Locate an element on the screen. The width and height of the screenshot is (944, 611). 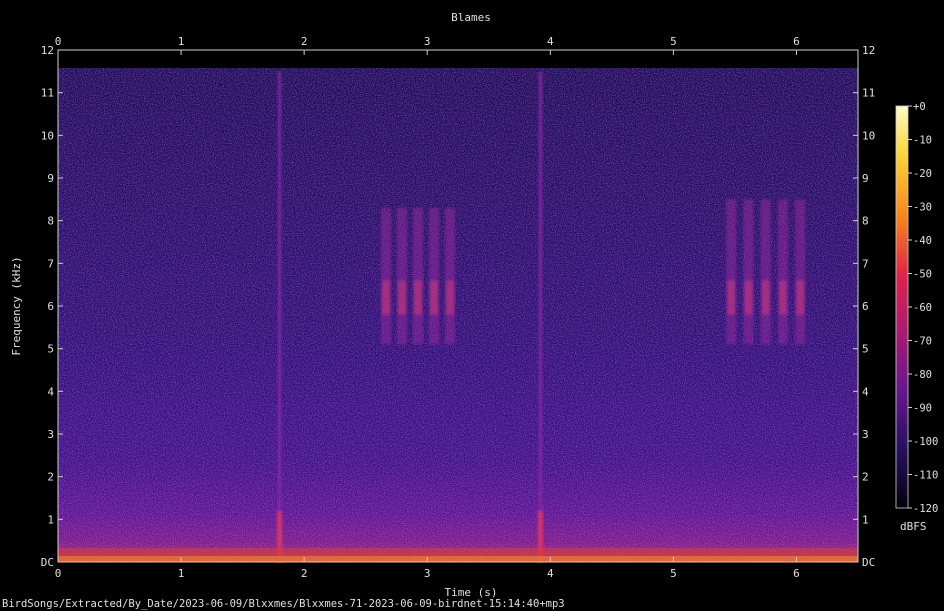
x-tick-label-top: 2 is located at coordinates (304, 41).